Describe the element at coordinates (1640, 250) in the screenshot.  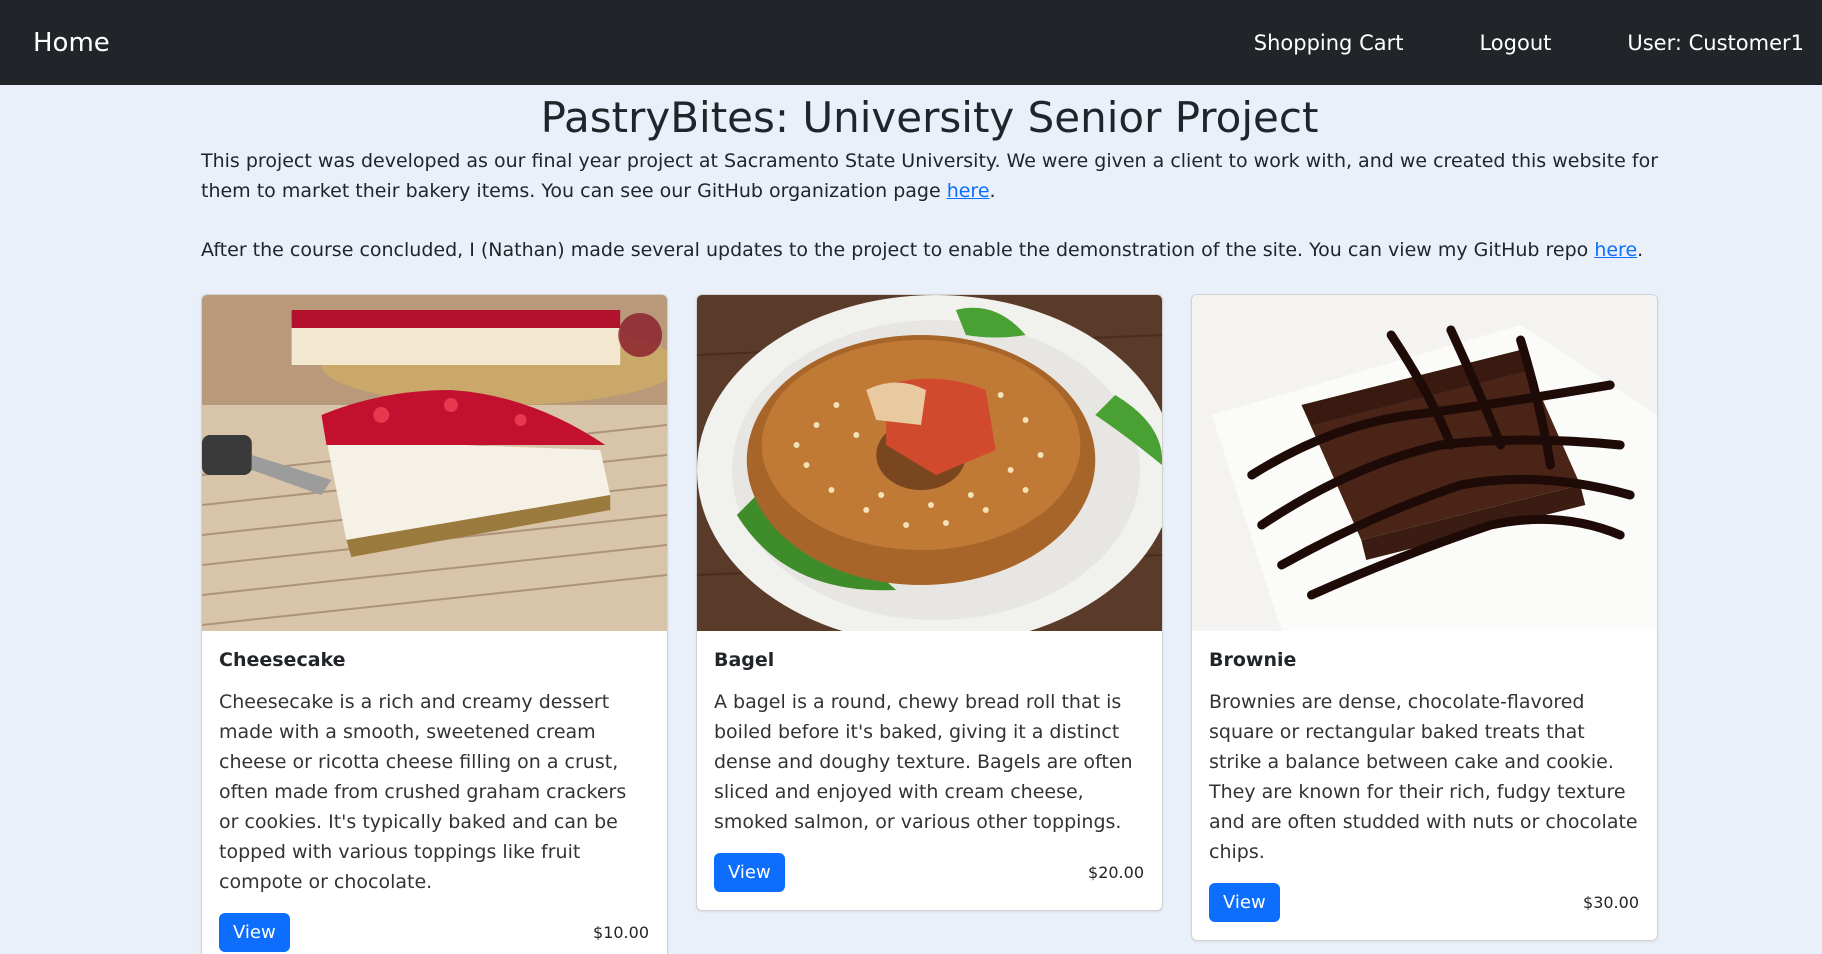
I see `intro-paragraph-2-end: .` at that location.